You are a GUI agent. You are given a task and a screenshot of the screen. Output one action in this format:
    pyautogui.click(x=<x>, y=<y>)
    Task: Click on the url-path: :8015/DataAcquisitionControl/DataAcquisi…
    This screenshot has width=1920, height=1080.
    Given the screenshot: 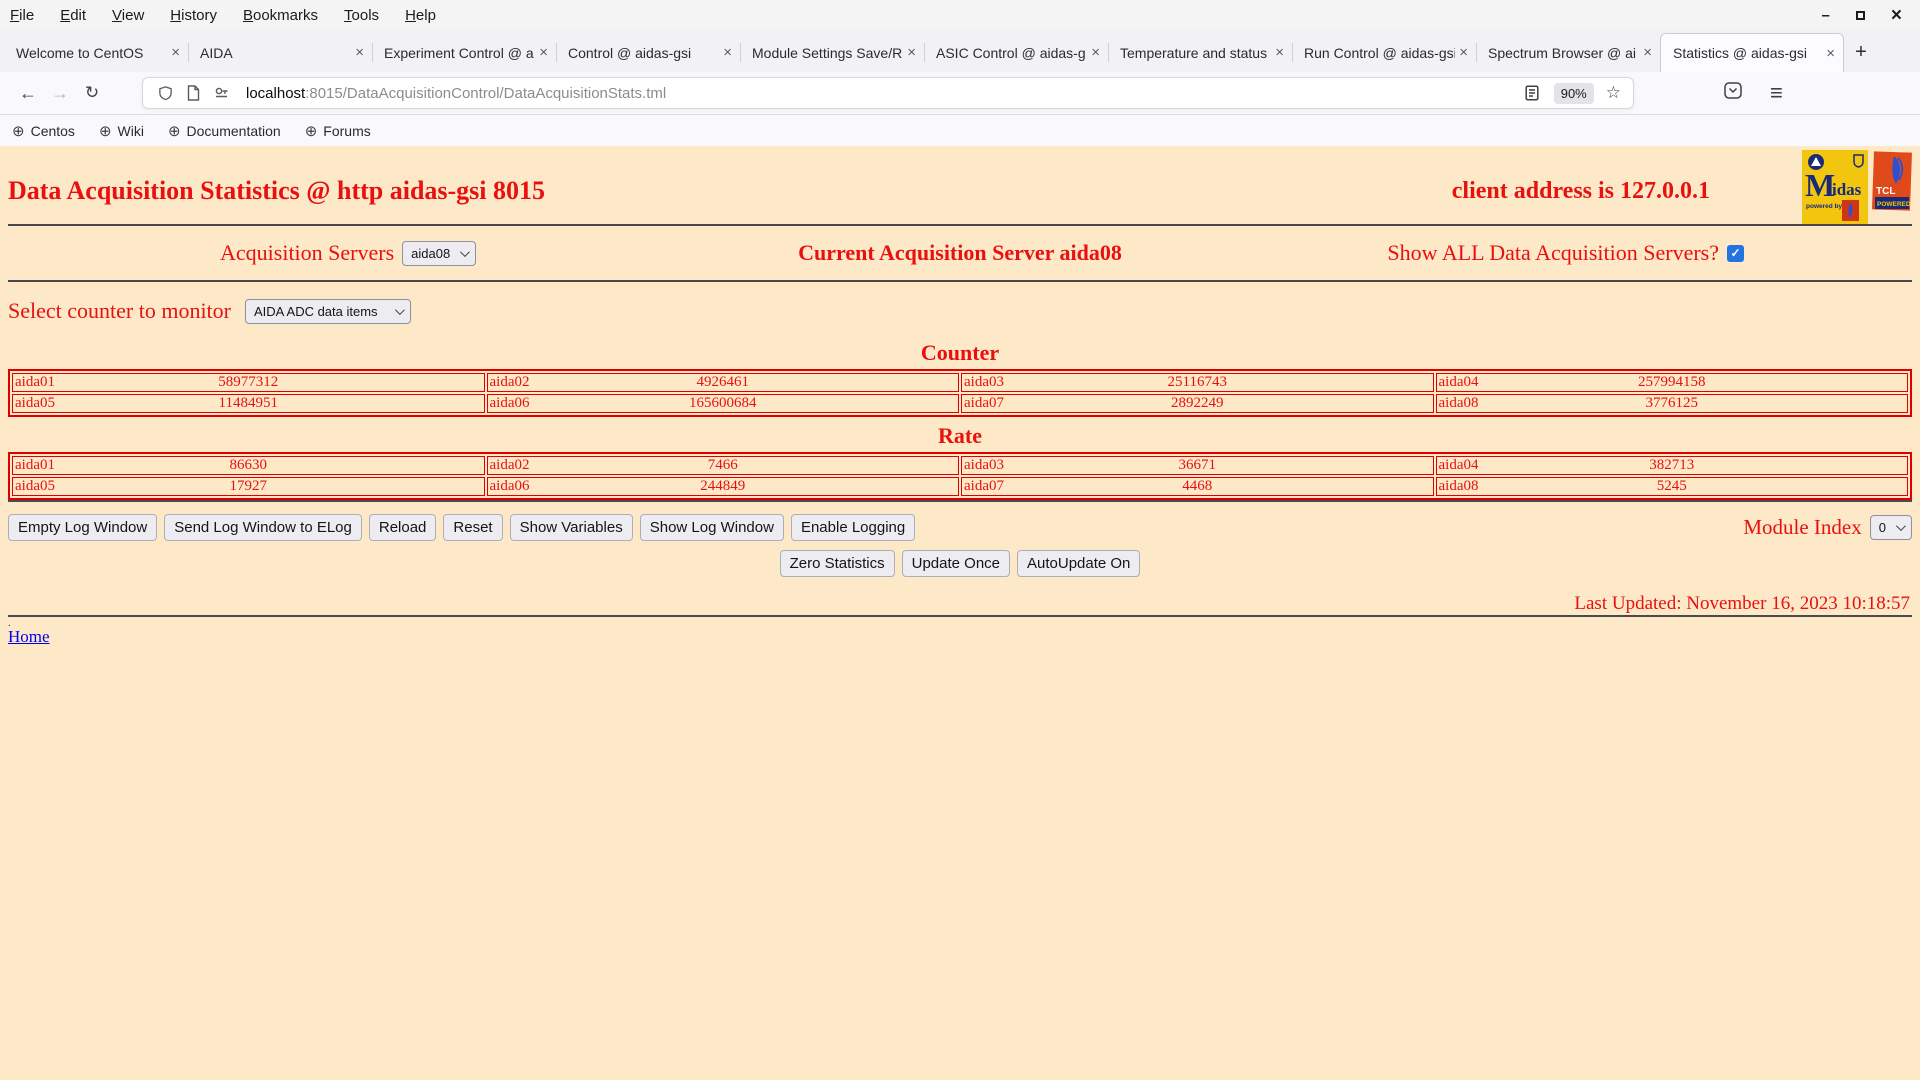 What is the action you would take?
    pyautogui.click(x=486, y=93)
    